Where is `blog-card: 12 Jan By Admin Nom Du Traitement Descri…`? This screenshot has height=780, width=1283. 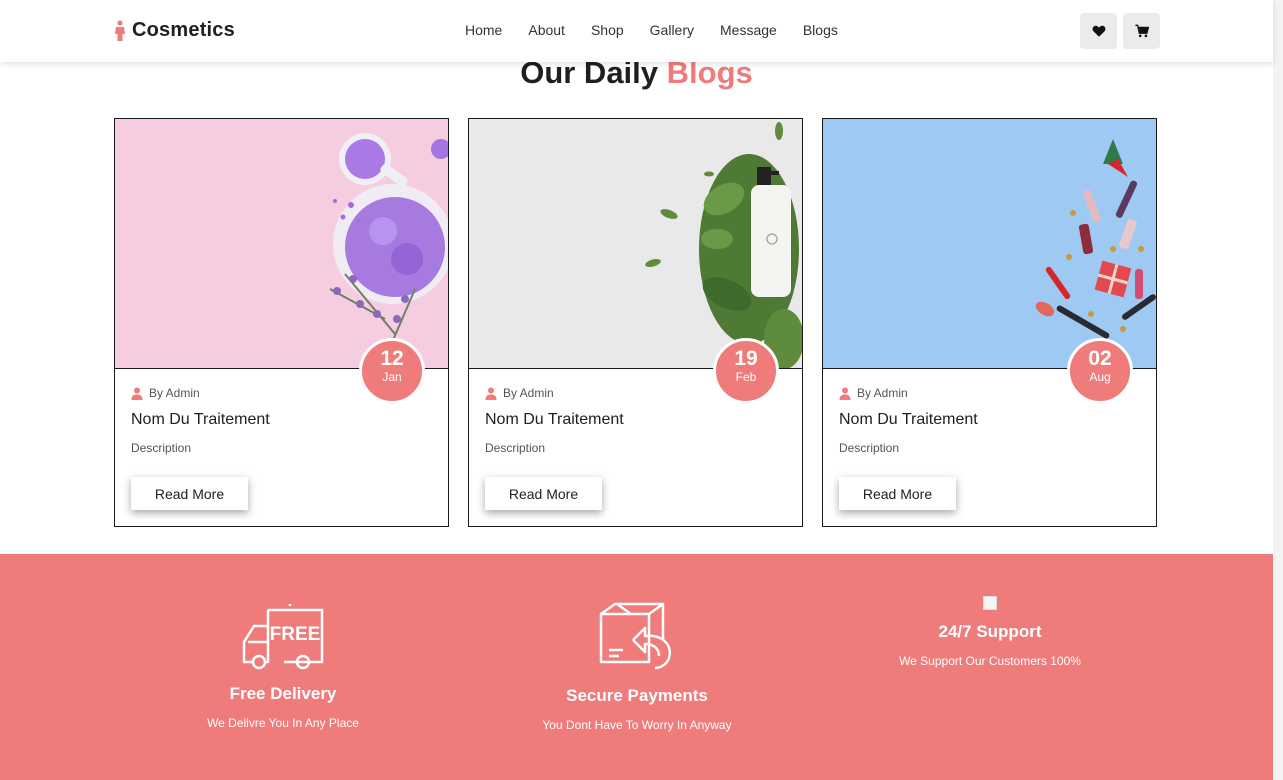 blog-card: 12 Jan By Admin Nom Du Traitement Descri… is located at coordinates (281, 322).